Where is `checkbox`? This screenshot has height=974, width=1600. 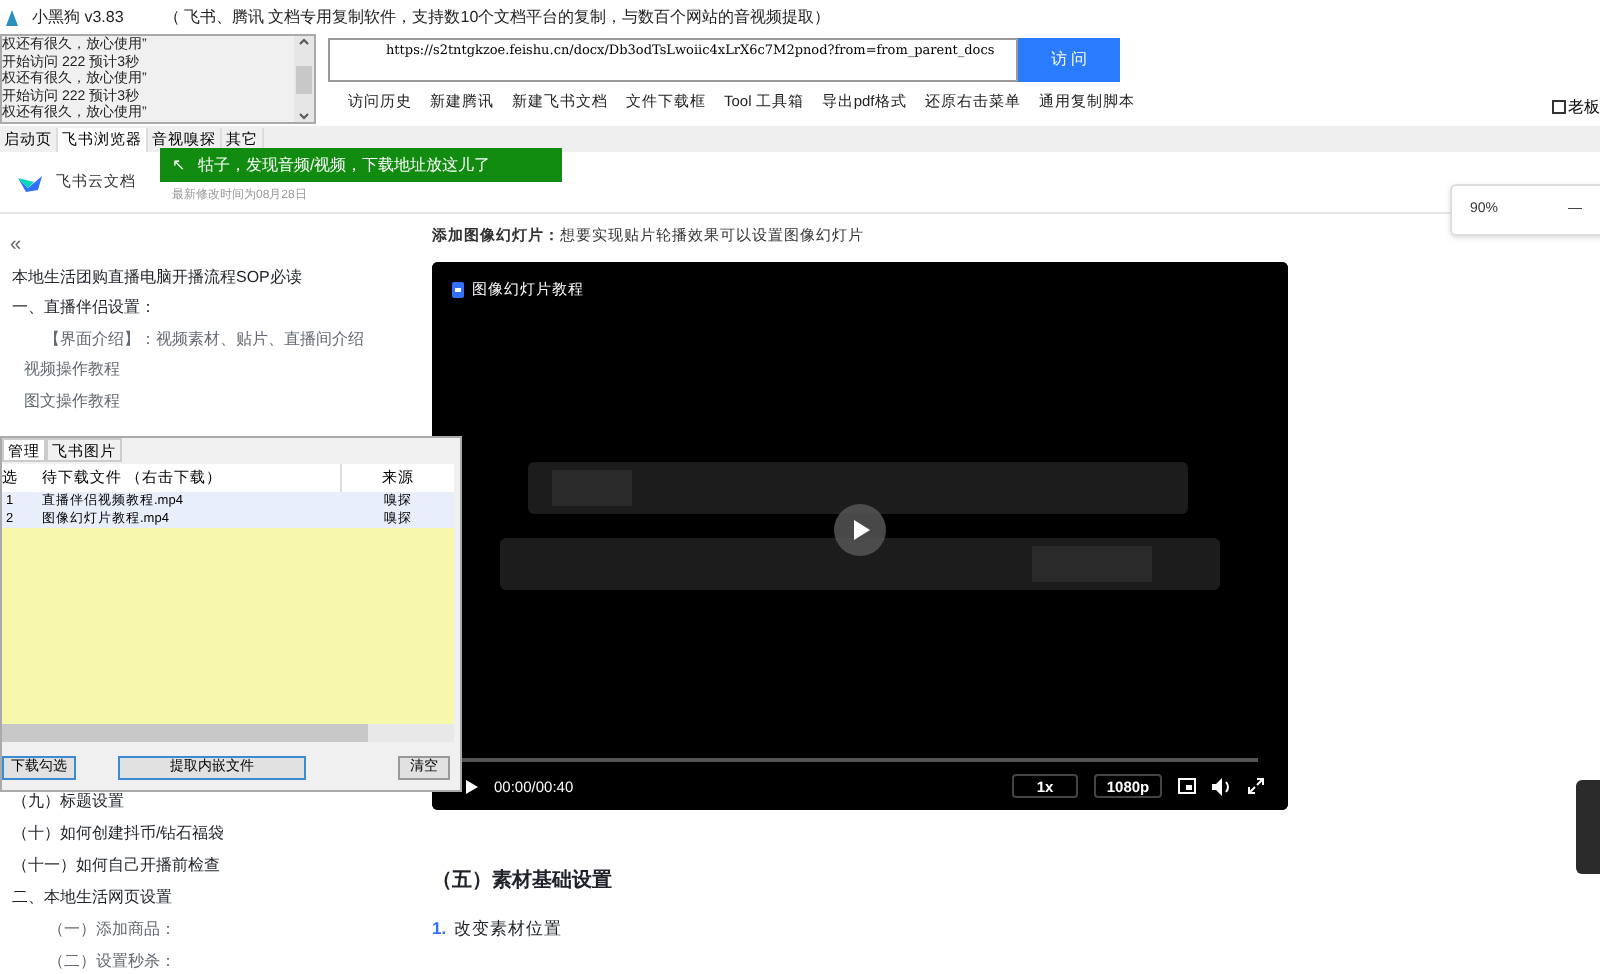 checkbox is located at coordinates (1559, 107).